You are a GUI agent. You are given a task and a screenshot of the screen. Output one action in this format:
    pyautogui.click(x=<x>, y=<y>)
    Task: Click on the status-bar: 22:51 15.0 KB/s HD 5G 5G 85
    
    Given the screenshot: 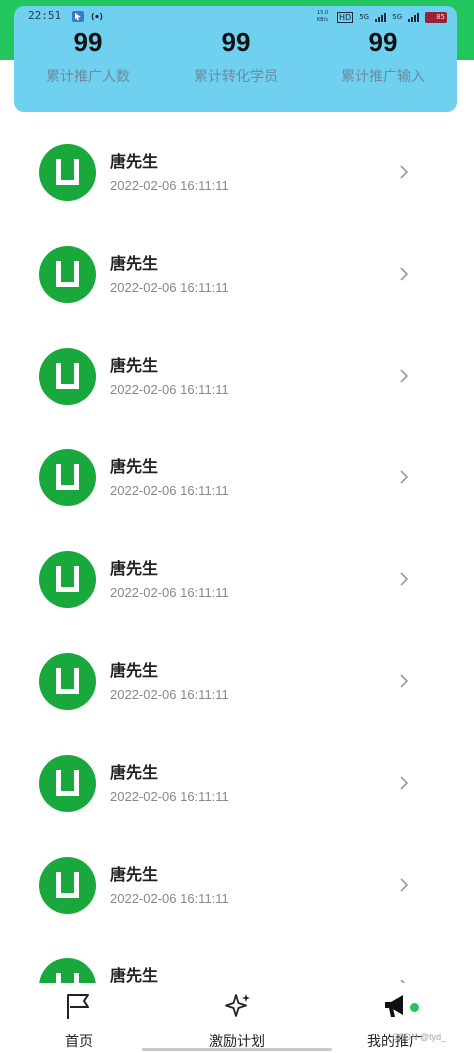 What is the action you would take?
    pyautogui.click(x=235, y=17)
    